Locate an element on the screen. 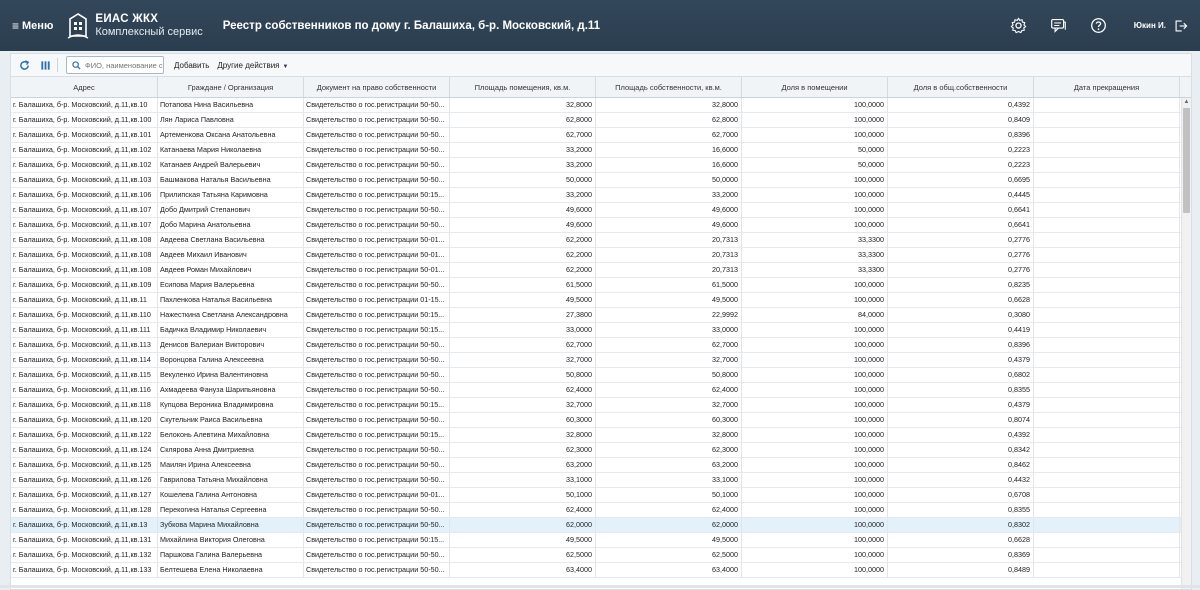 This screenshot has height=590, width=1200. cell-share-common: 0,8462 is located at coordinates (961, 465).